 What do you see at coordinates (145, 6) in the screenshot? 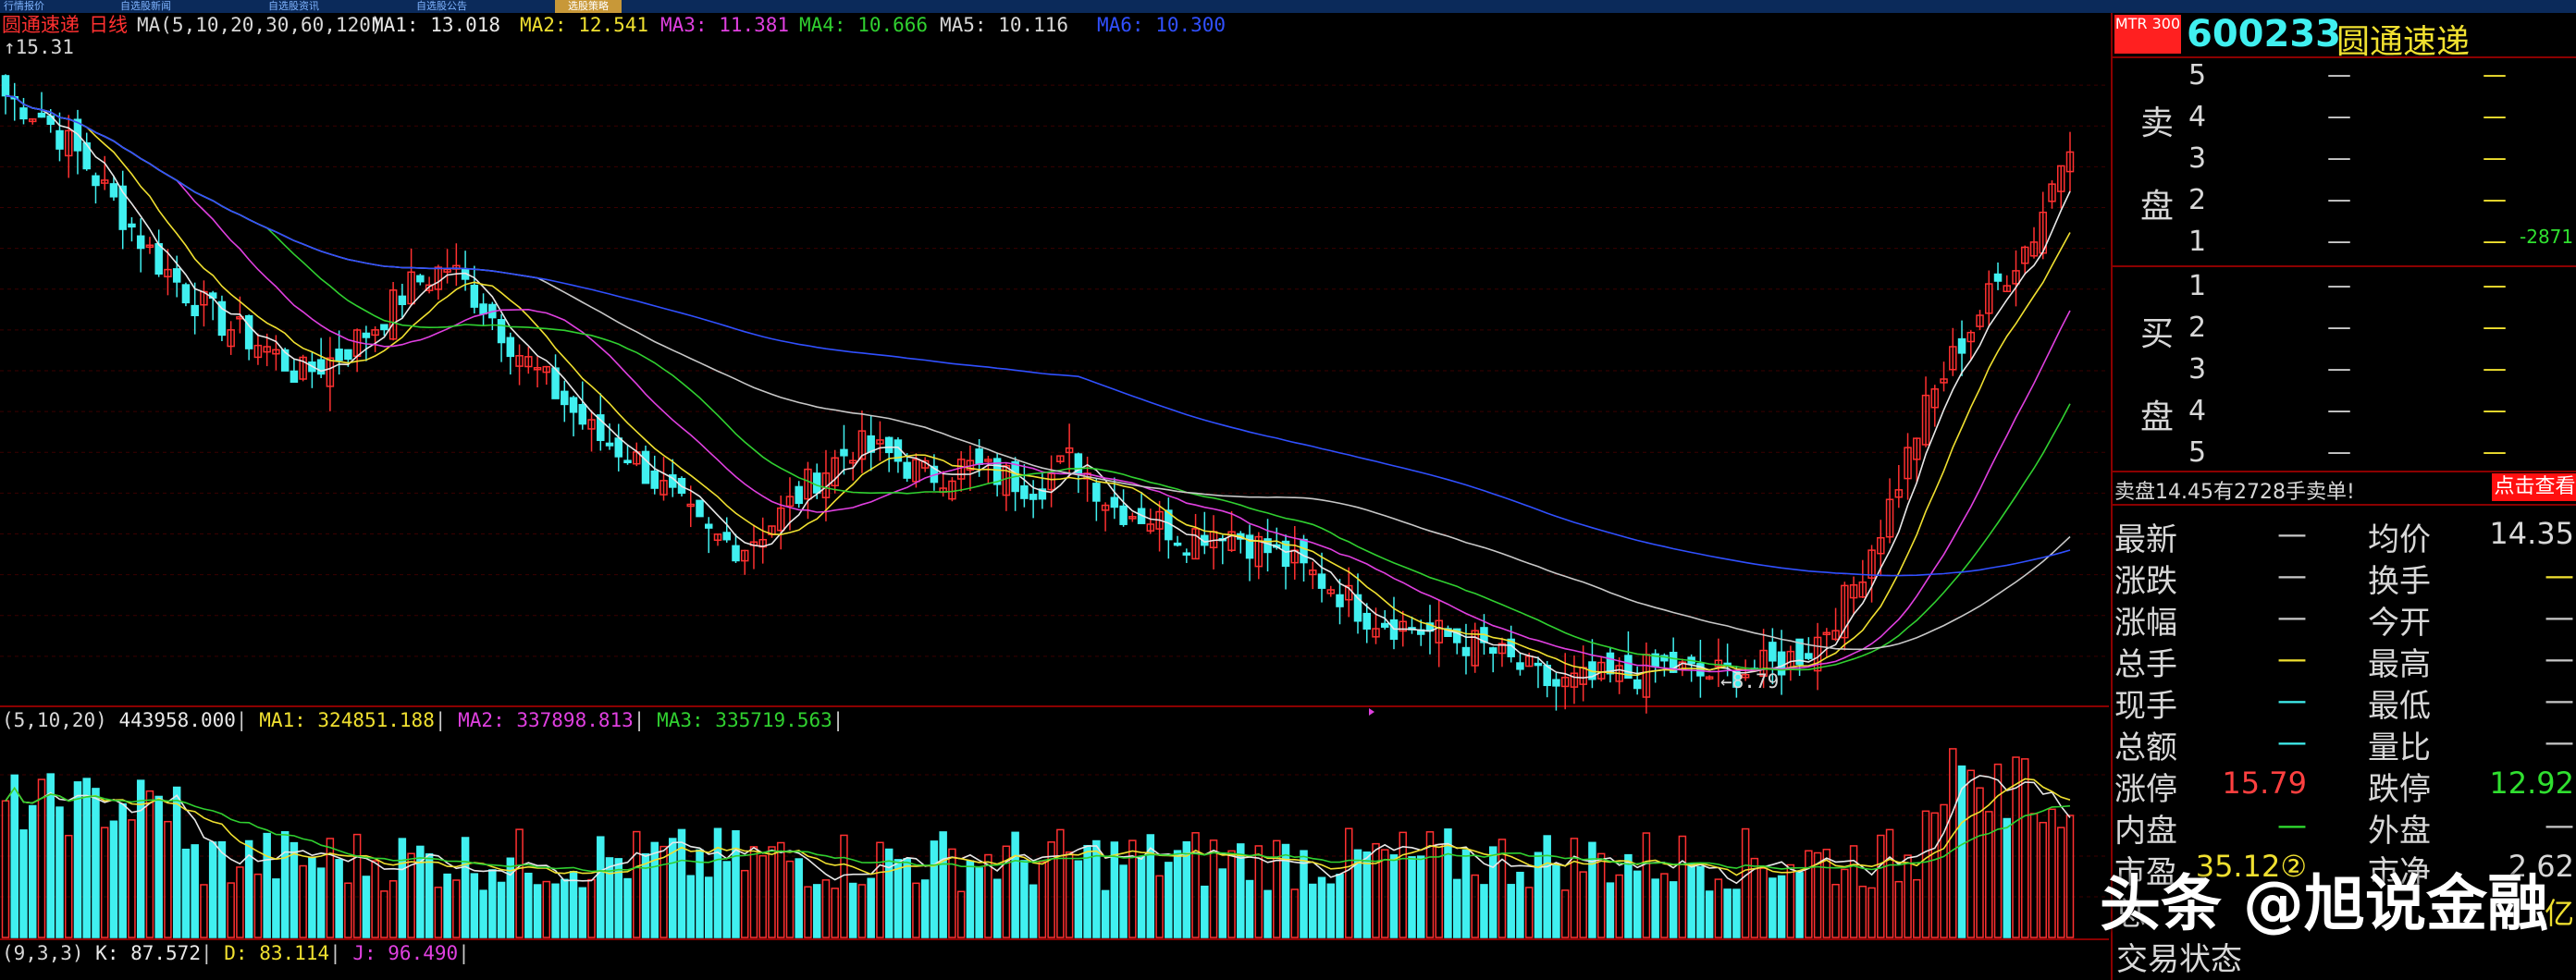
I see `tab-news: 自选股新闻` at bounding box center [145, 6].